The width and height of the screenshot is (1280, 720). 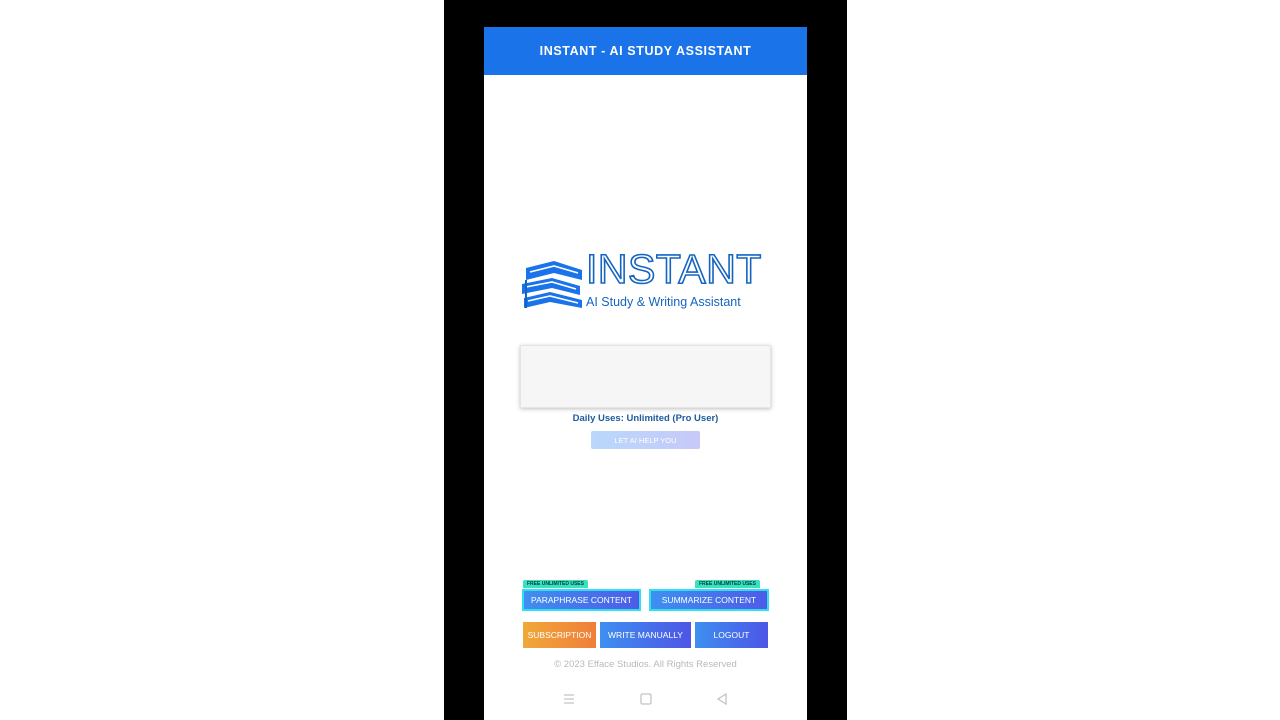 What do you see at coordinates (727, 584) in the screenshot?
I see `summarize-free-badge: FREE UNLIMITED USES` at bounding box center [727, 584].